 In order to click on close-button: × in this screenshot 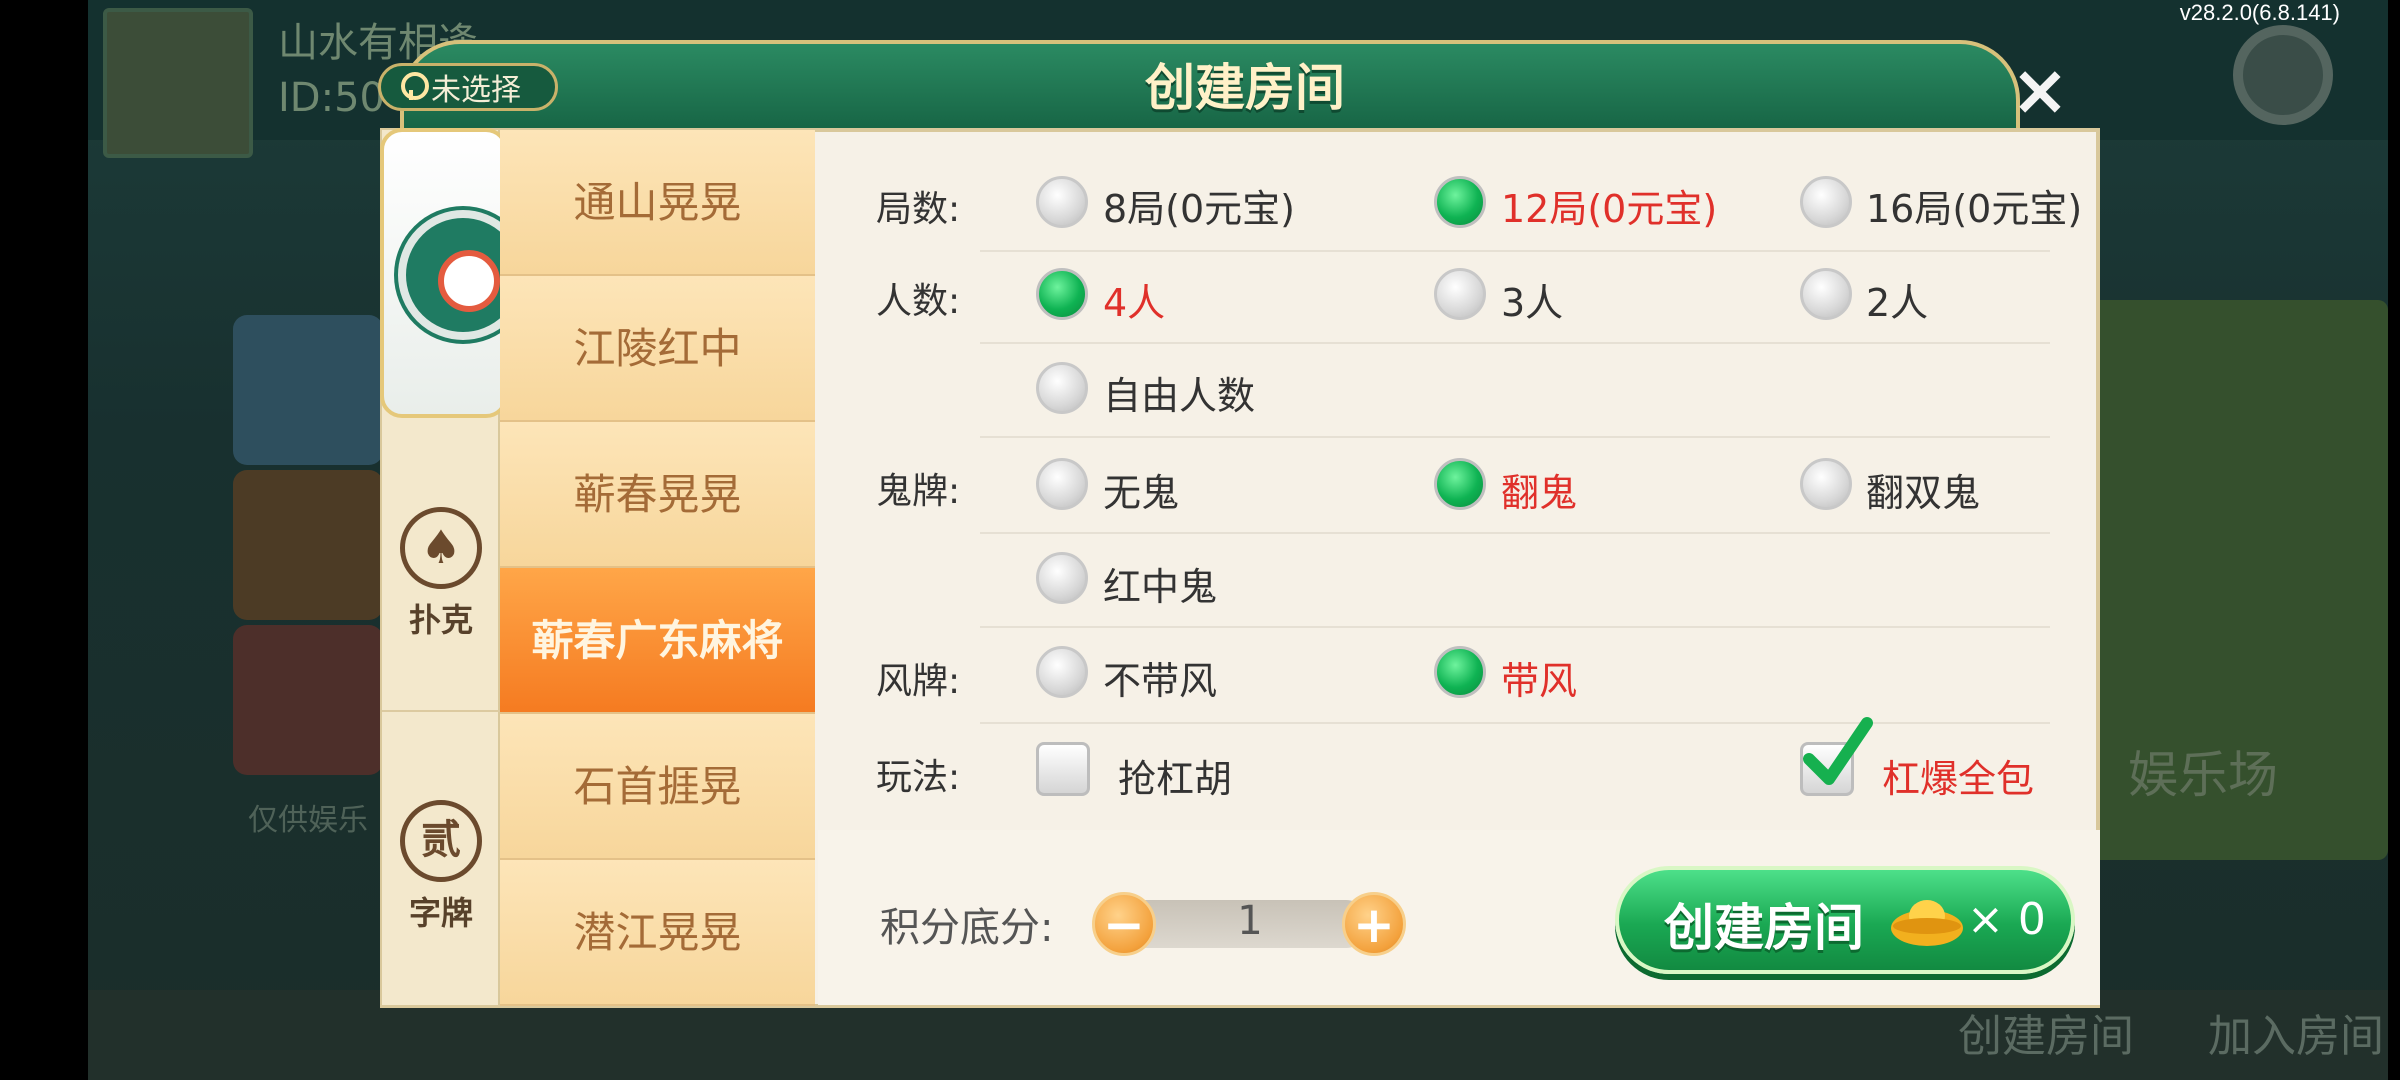, I will do `click(2040, 90)`.